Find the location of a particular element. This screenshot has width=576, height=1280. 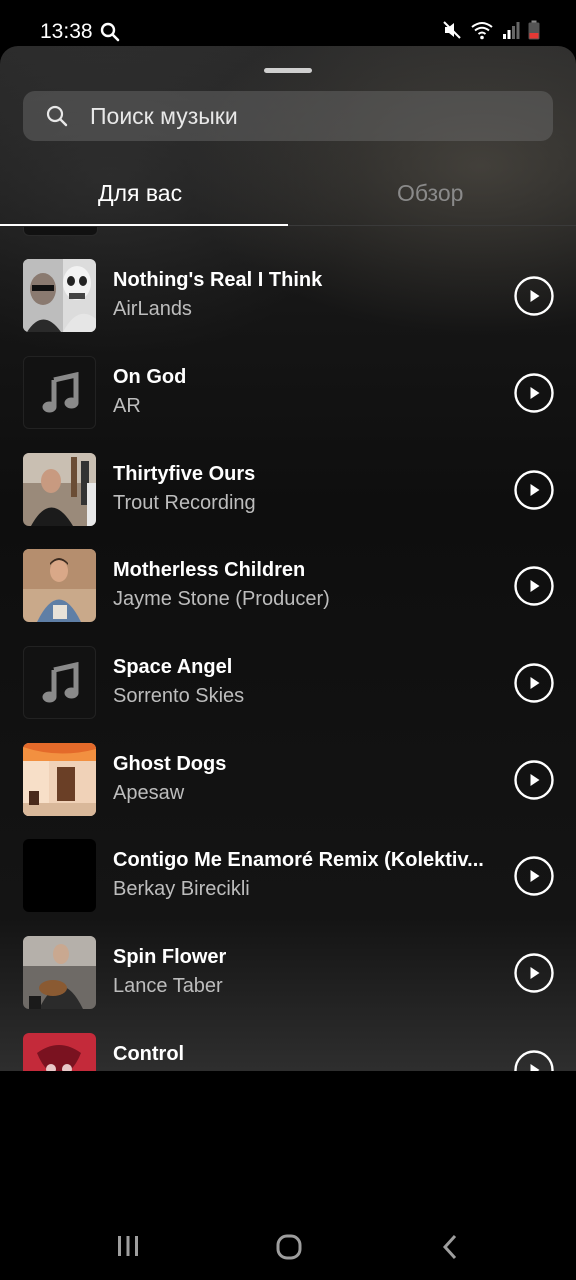

artwork-red-illustration is located at coordinates (59, 1052).